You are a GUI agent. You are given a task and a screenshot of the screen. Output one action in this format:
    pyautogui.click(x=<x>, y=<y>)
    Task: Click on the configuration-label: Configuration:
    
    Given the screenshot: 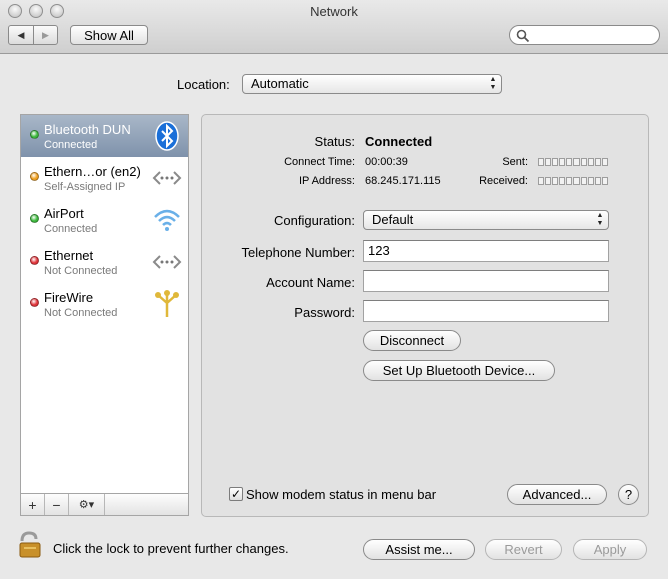 What is the action you would take?
    pyautogui.click(x=314, y=220)
    